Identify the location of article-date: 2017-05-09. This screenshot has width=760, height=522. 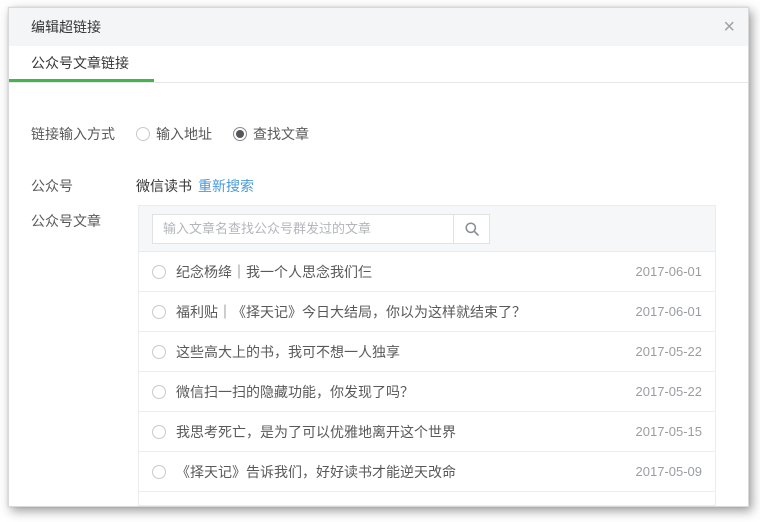
(669, 471).